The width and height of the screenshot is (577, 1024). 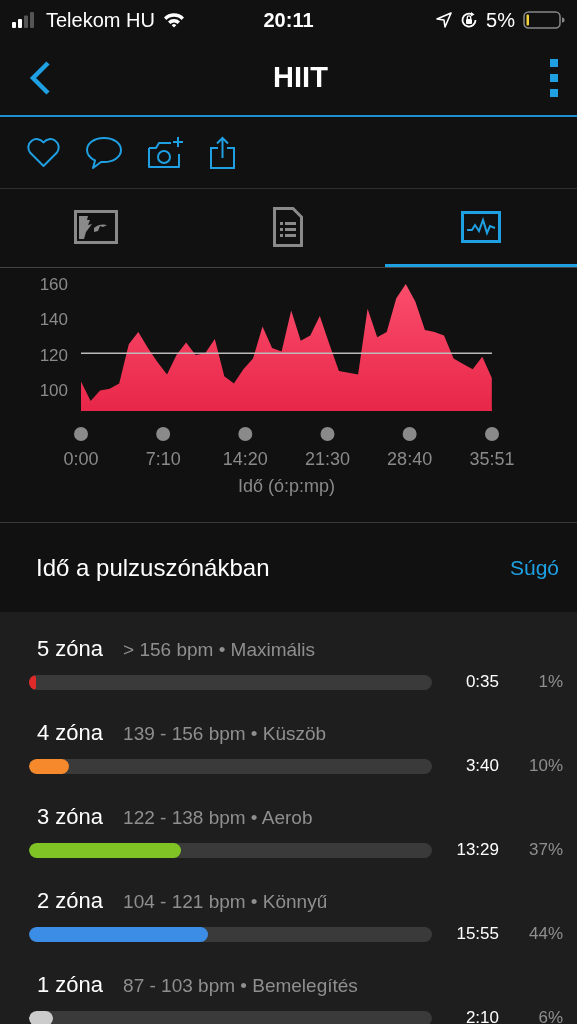 What do you see at coordinates (70, 817) in the screenshot?
I see `zone-name: 3 zóna` at bounding box center [70, 817].